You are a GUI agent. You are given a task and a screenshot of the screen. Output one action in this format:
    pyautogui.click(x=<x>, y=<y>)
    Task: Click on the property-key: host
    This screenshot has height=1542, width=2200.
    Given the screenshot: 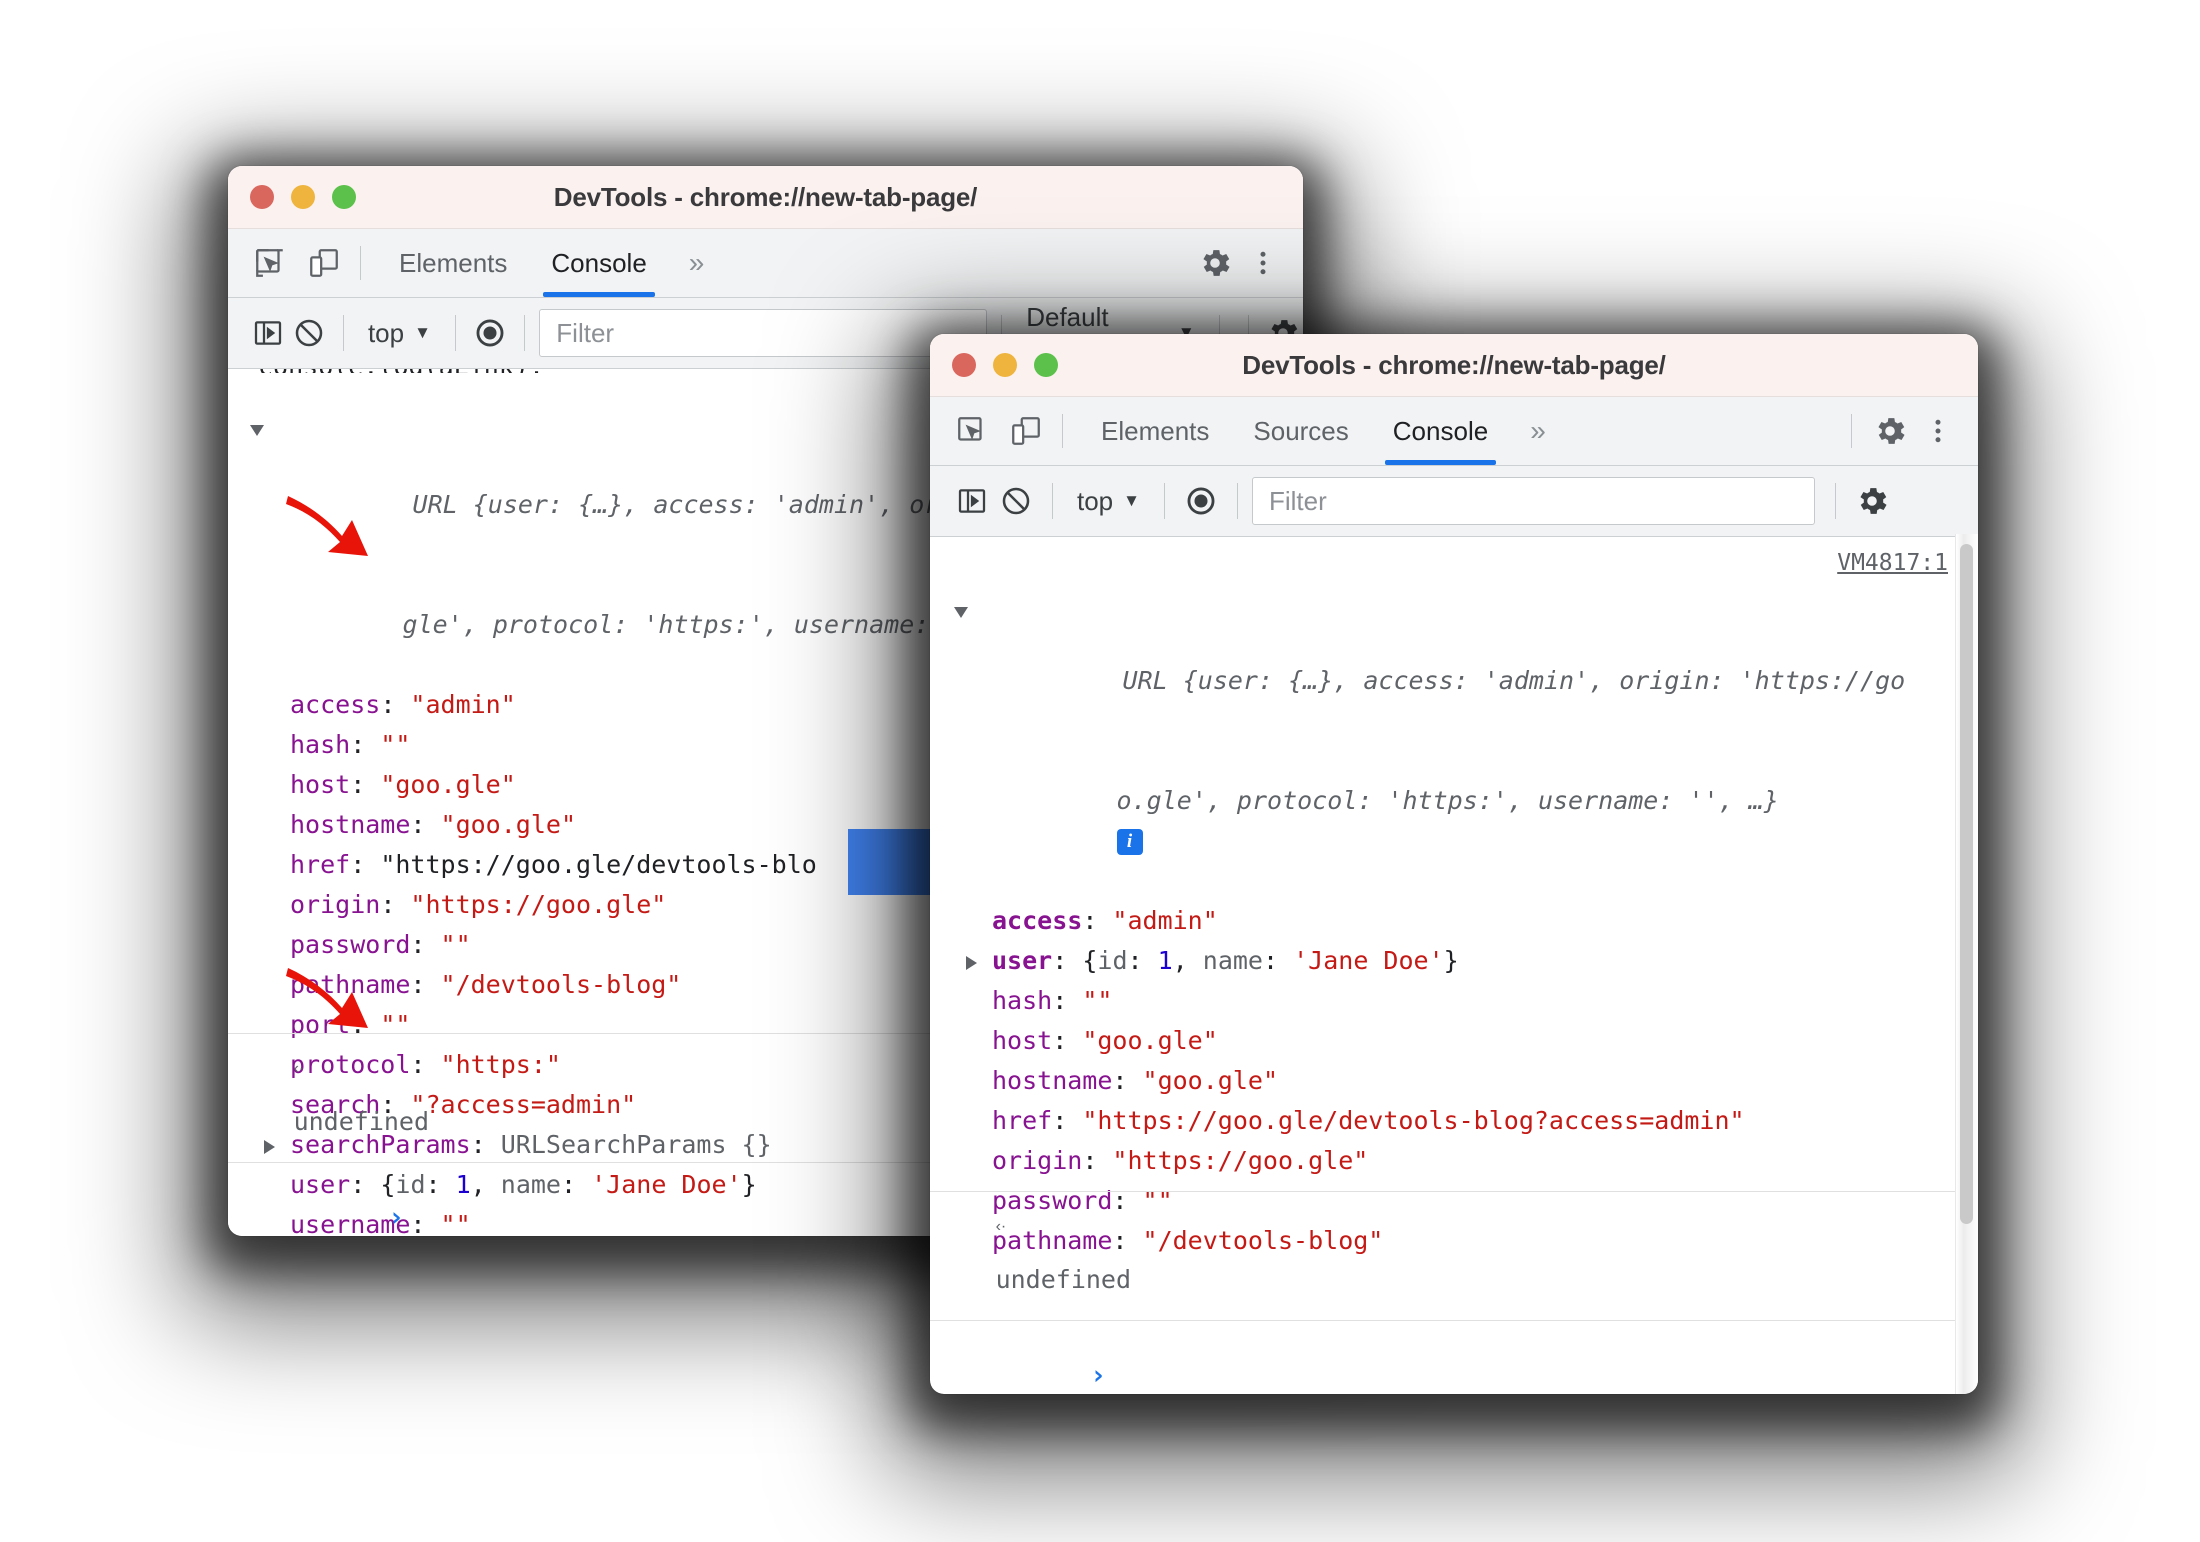 What is the action you would take?
    pyautogui.click(x=1022, y=1040)
    